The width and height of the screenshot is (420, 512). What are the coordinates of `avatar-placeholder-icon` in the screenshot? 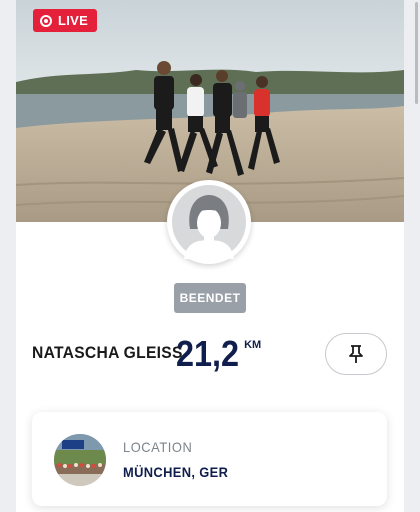 It's located at (209, 222).